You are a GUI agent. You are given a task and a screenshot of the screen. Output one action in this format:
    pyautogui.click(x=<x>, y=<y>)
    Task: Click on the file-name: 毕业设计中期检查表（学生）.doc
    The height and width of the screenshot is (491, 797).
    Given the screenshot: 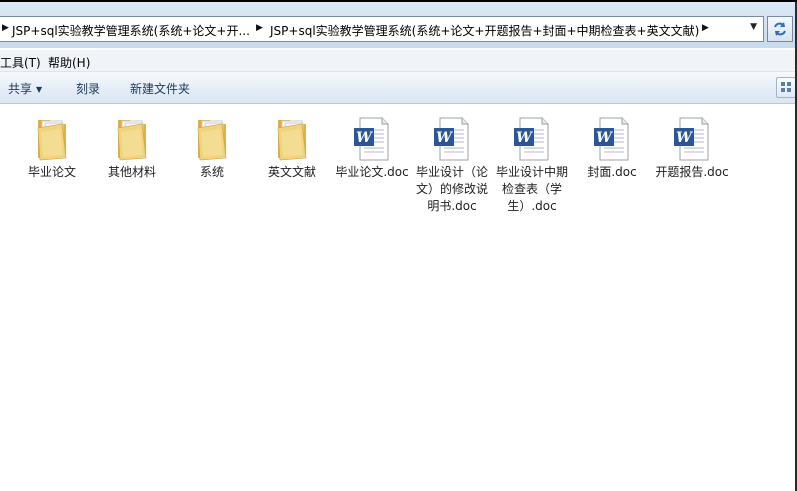 What is the action you would take?
    pyautogui.click(x=531, y=189)
    